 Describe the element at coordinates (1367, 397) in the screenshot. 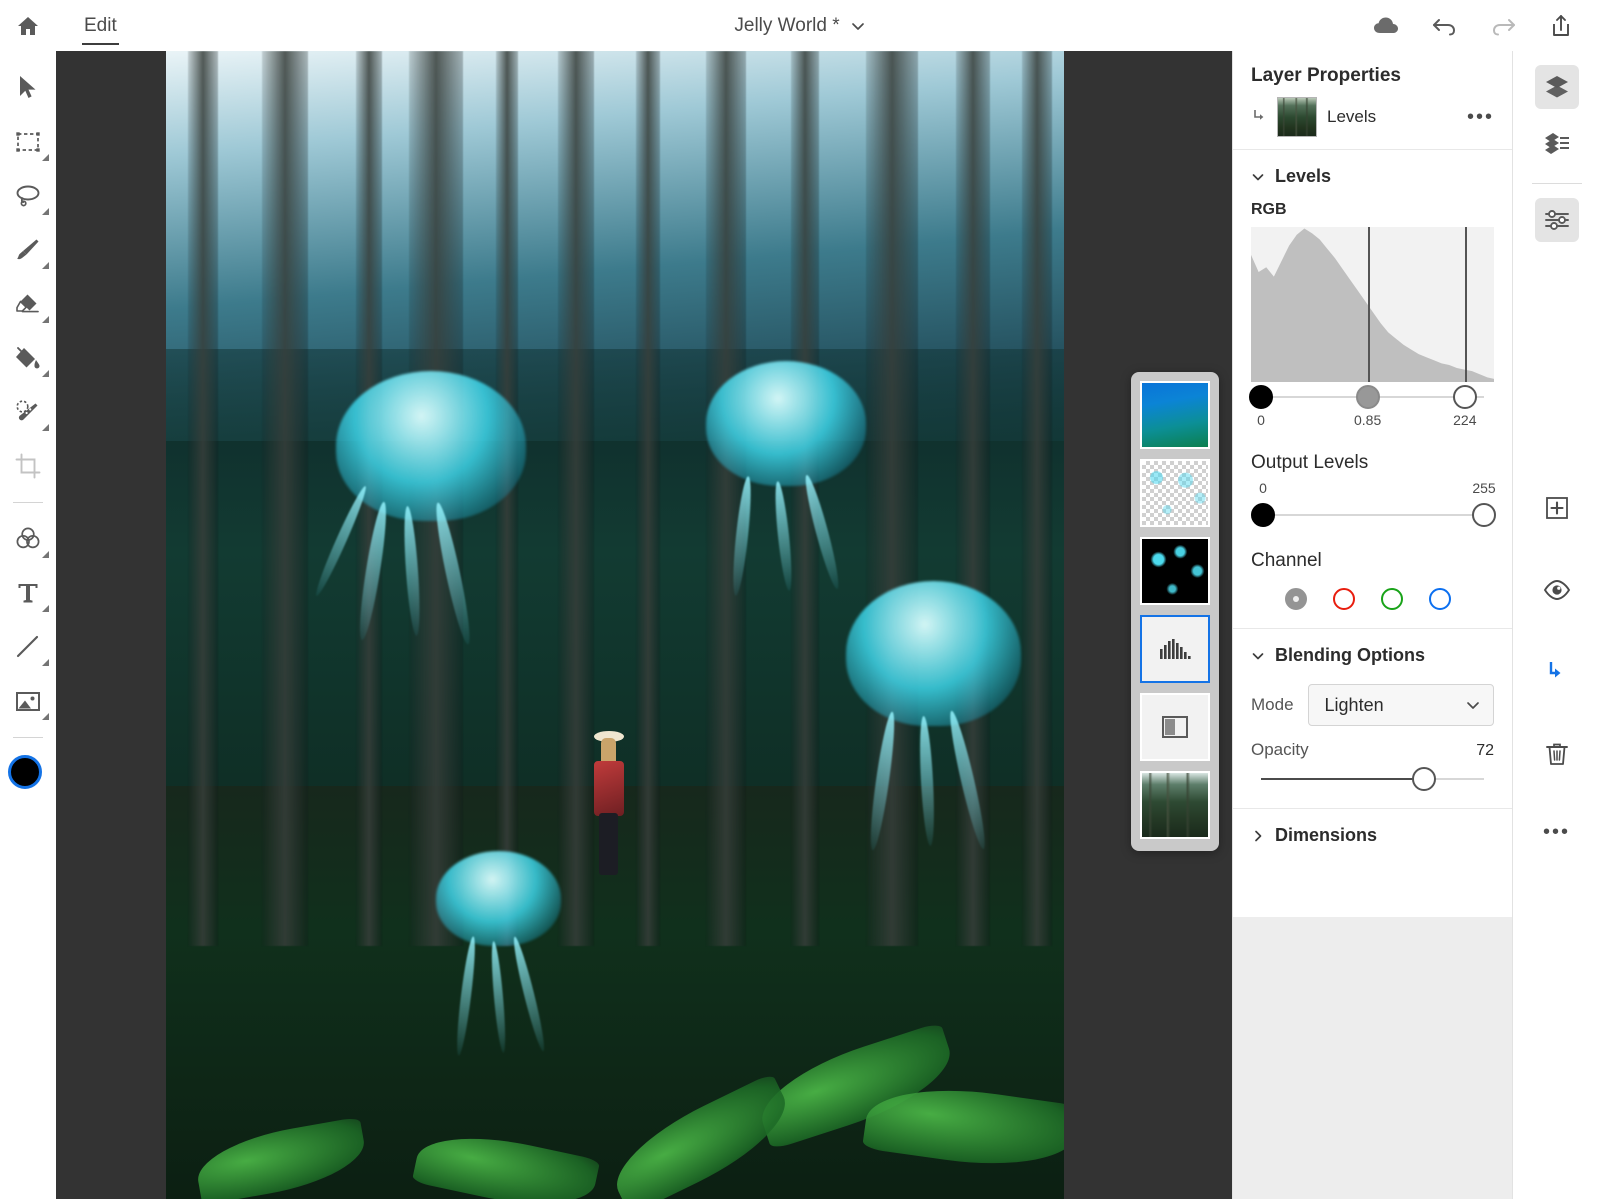

I see `levels-gamma-knob` at that location.